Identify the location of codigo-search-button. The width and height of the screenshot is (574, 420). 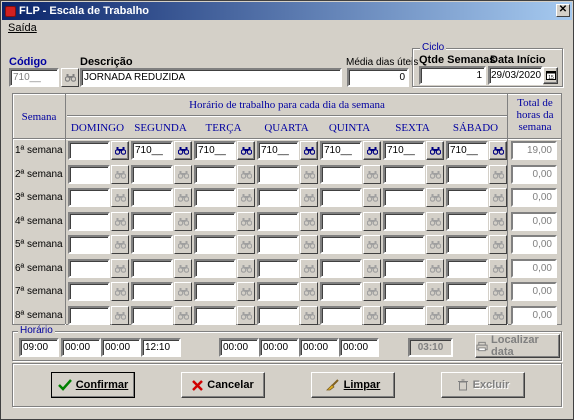
(70, 77).